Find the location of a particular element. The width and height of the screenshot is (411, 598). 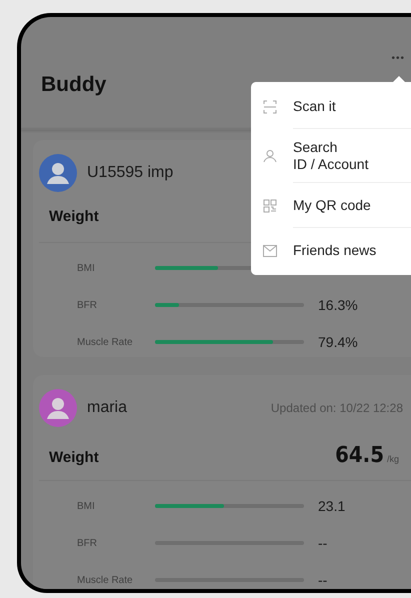

metric-value: 23.1 is located at coordinates (332, 506).